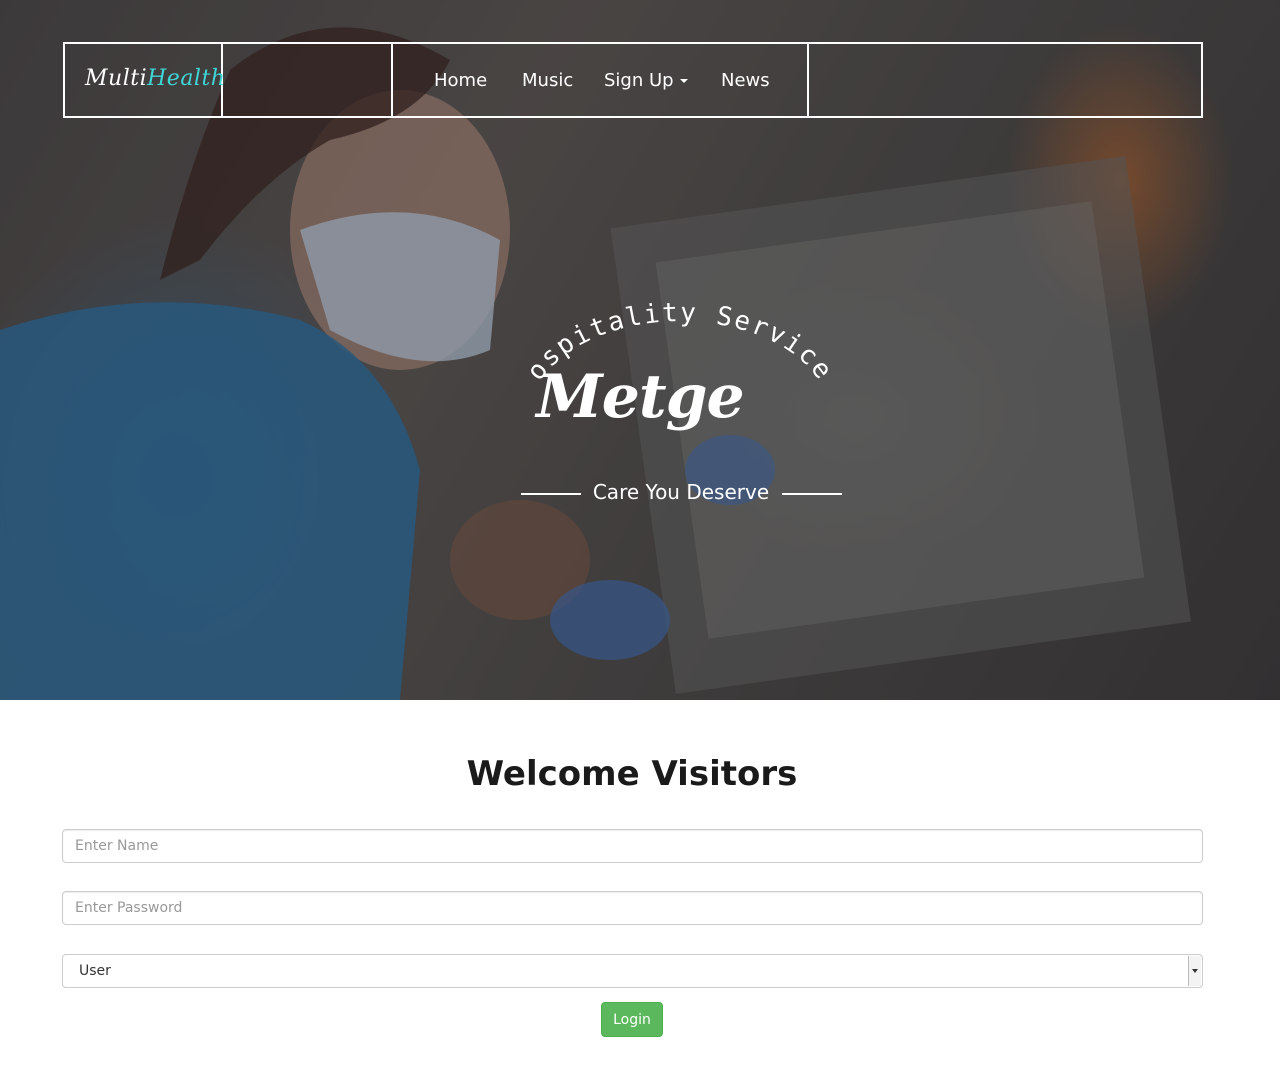 This screenshot has width=1280, height=1092. What do you see at coordinates (551, 494) in the screenshot?
I see `tagline-divider-left` at bounding box center [551, 494].